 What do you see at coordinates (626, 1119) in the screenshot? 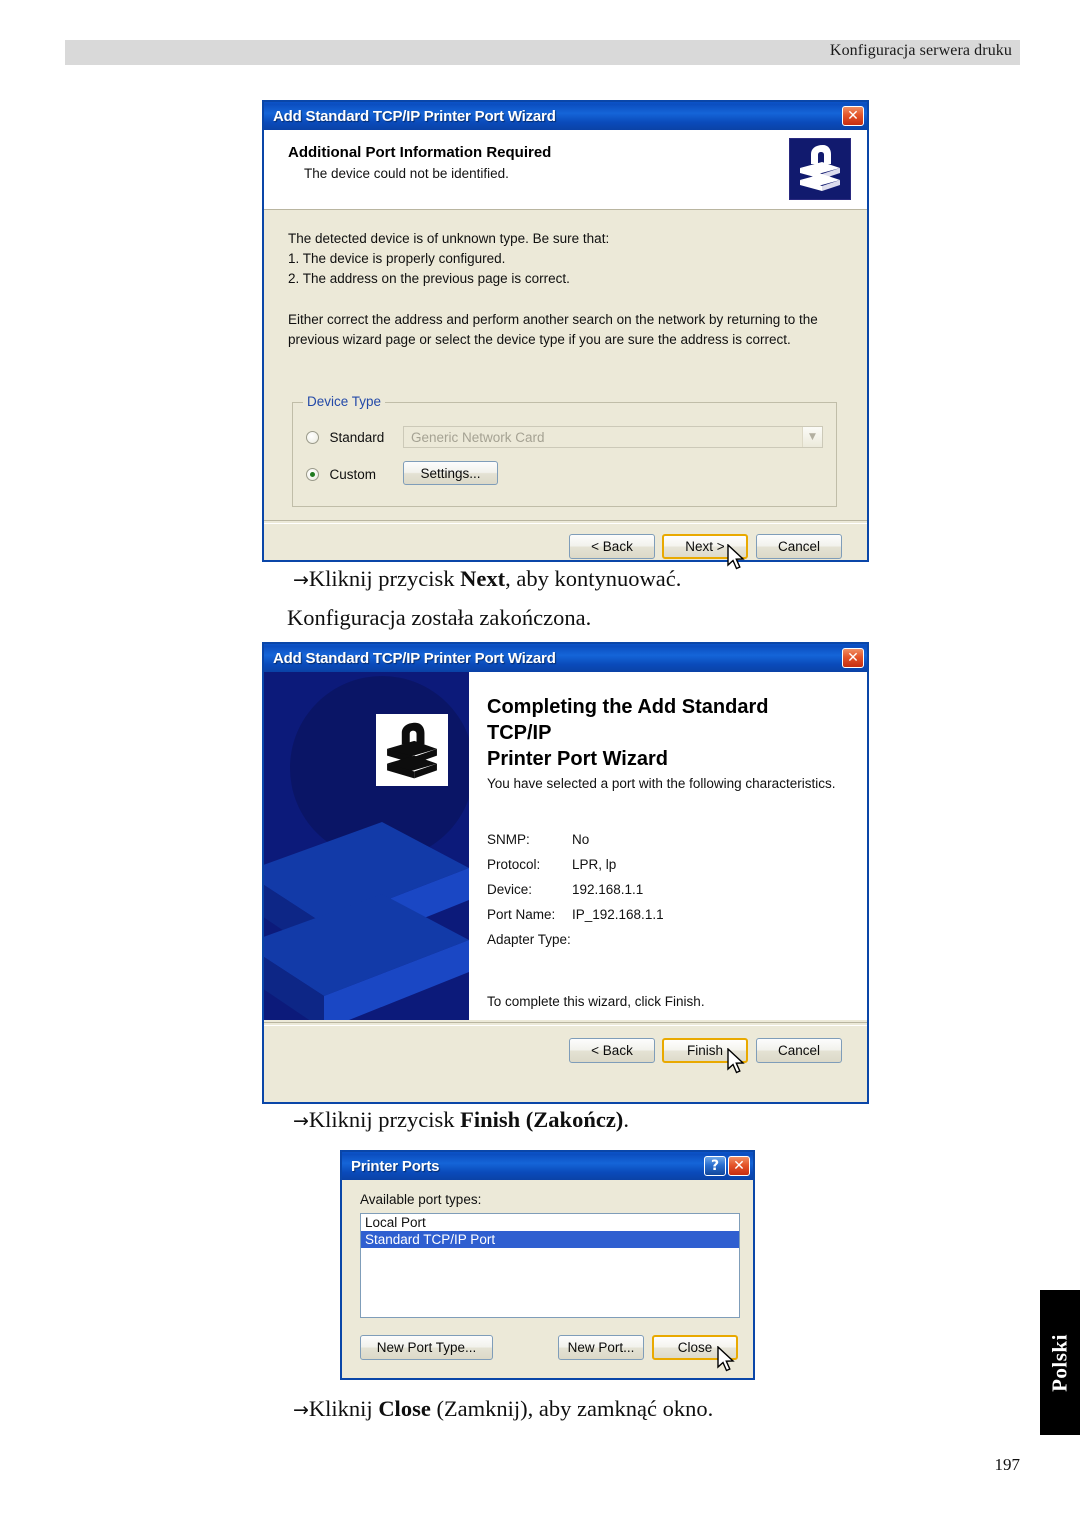
I see `caption-finish-part-c: .` at bounding box center [626, 1119].